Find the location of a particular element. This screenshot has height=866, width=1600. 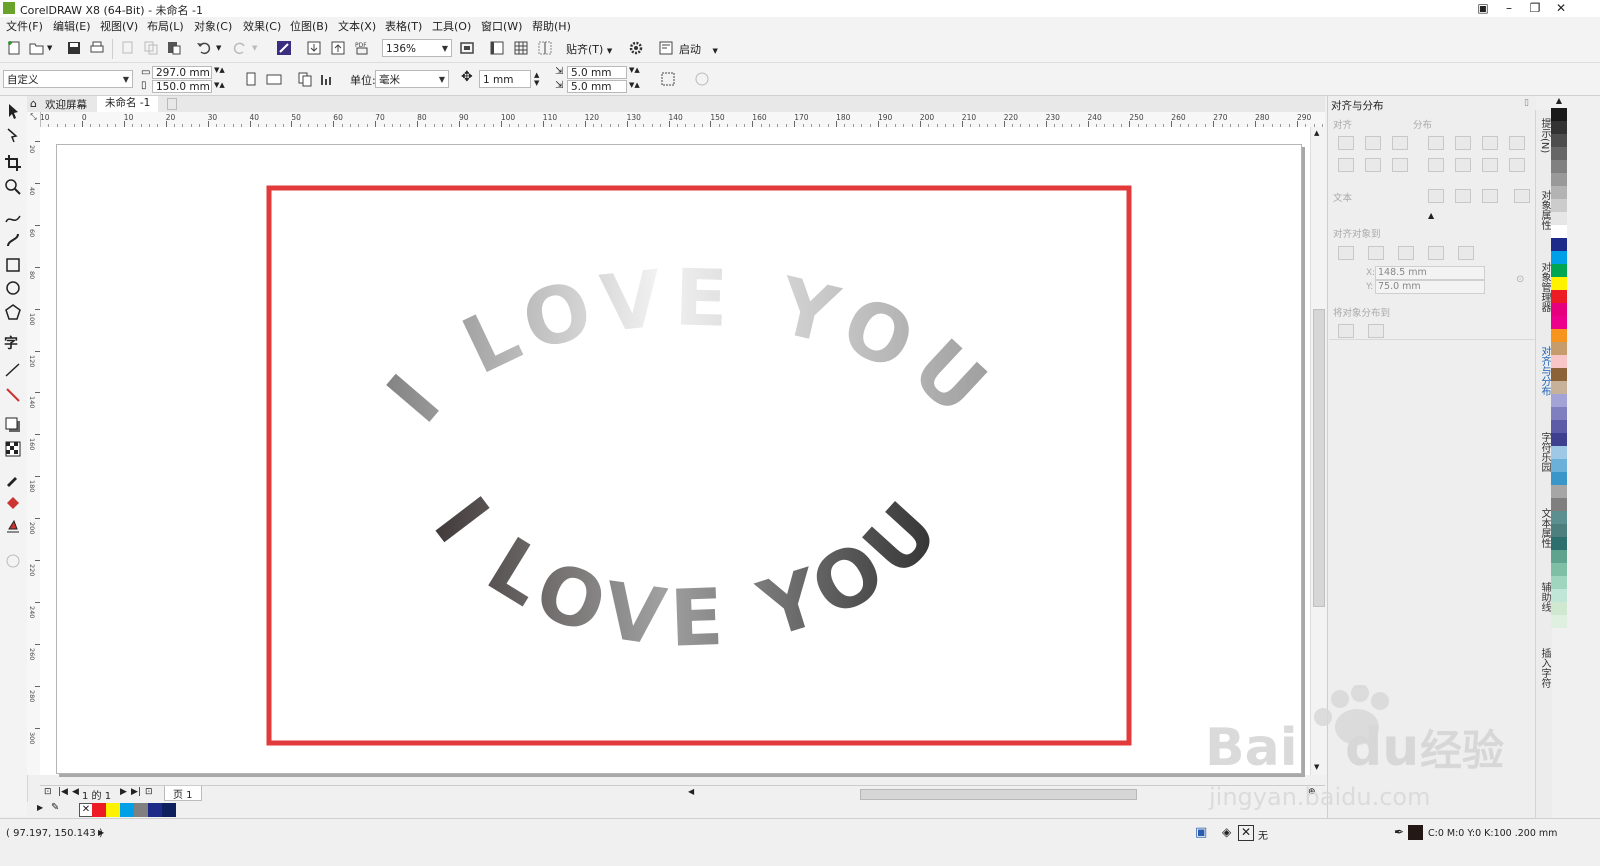

drop-shadow-icon is located at coordinates (13, 425).